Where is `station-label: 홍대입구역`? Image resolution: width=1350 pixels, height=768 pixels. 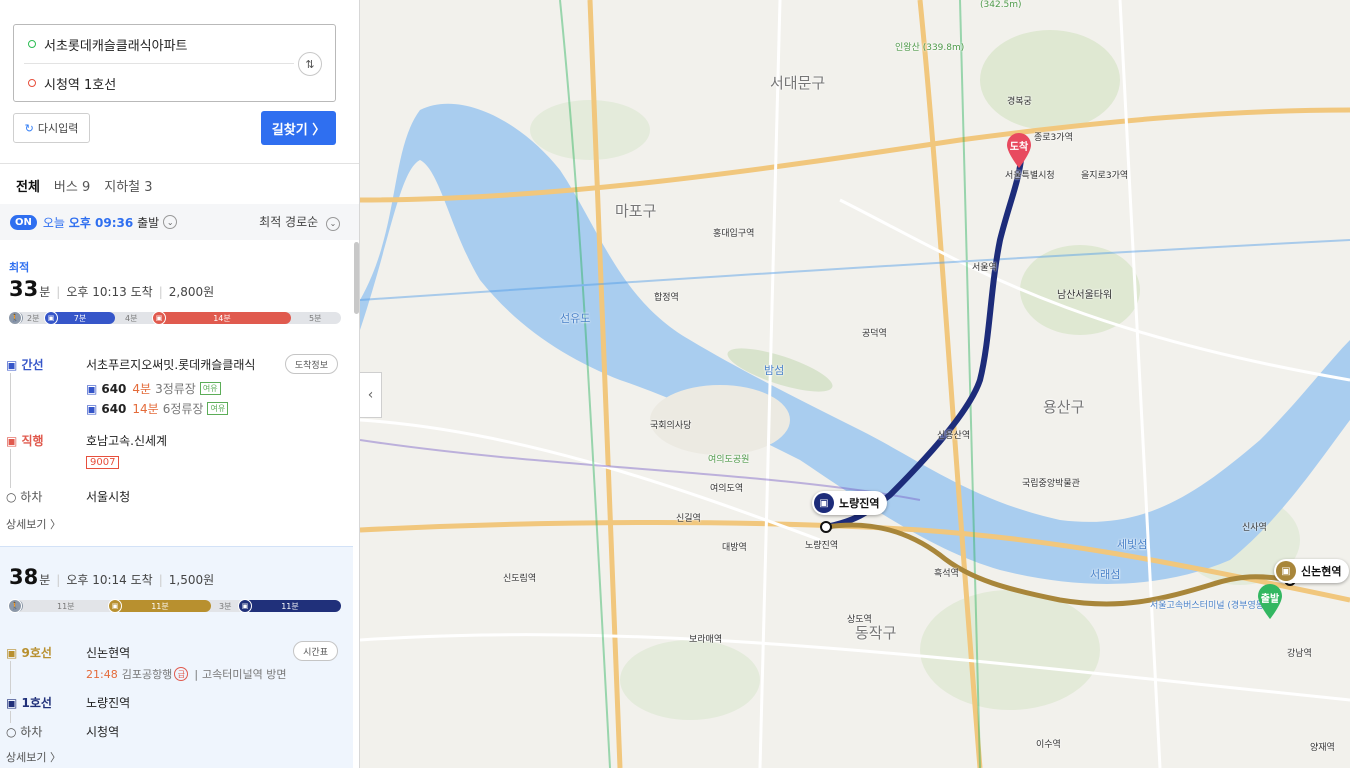 station-label: 홍대입구역 is located at coordinates (734, 234).